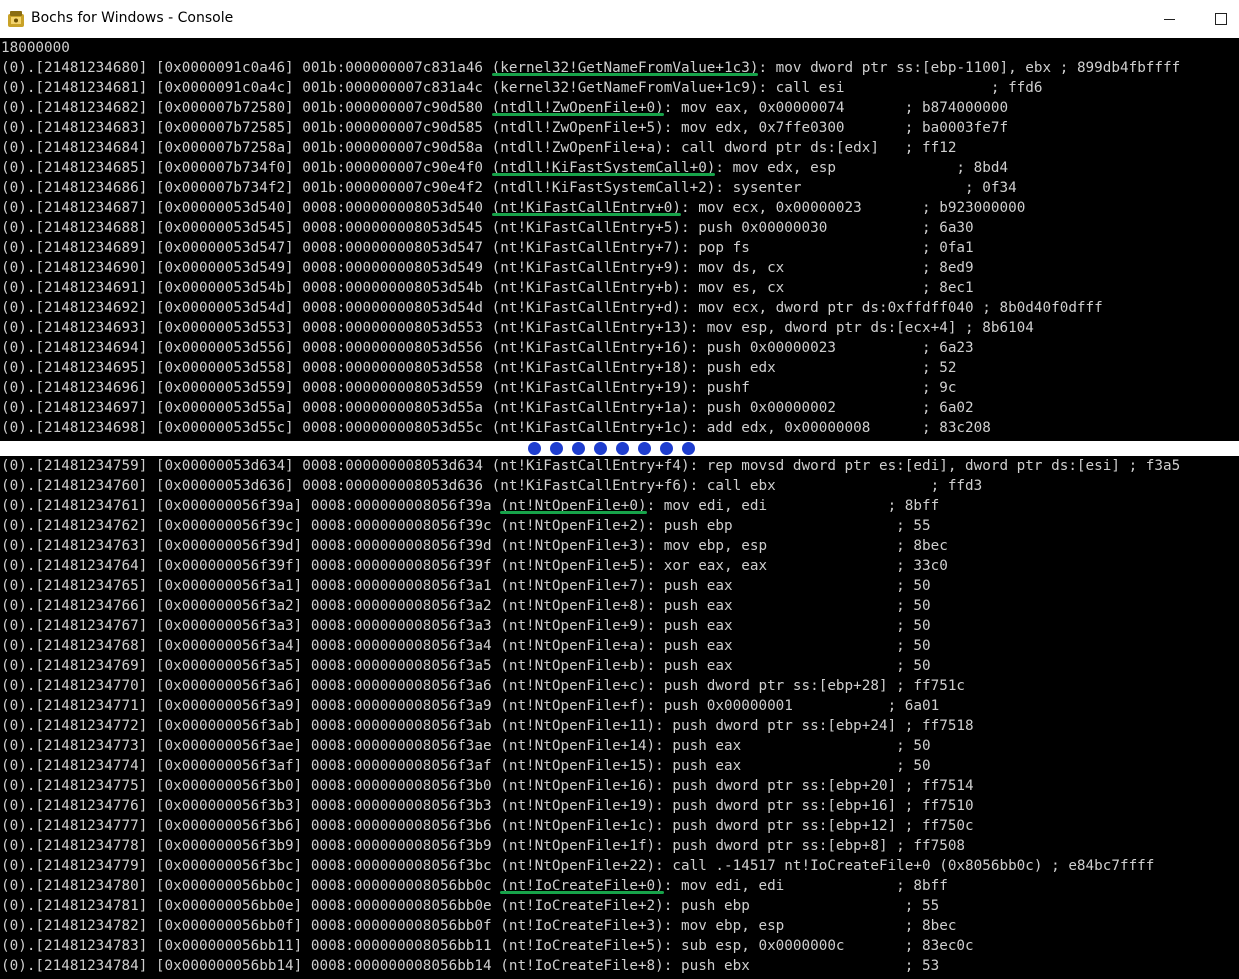 This screenshot has width=1239, height=979. I want to click on line-text: : mov edi, edi ; 8bff, so click(793, 506).